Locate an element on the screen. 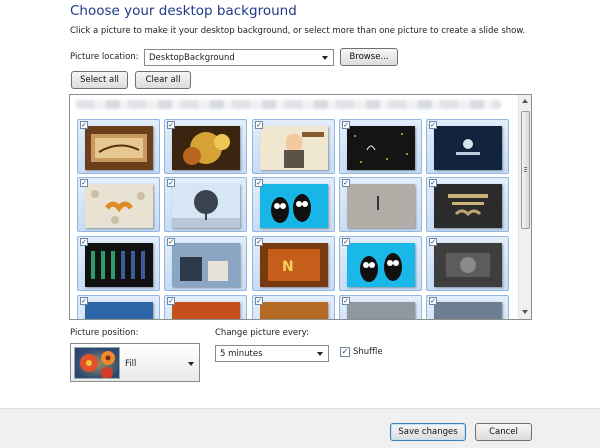 This screenshot has width=600, height=448. change-interval-dropdown: 5 minutes is located at coordinates (272, 353).